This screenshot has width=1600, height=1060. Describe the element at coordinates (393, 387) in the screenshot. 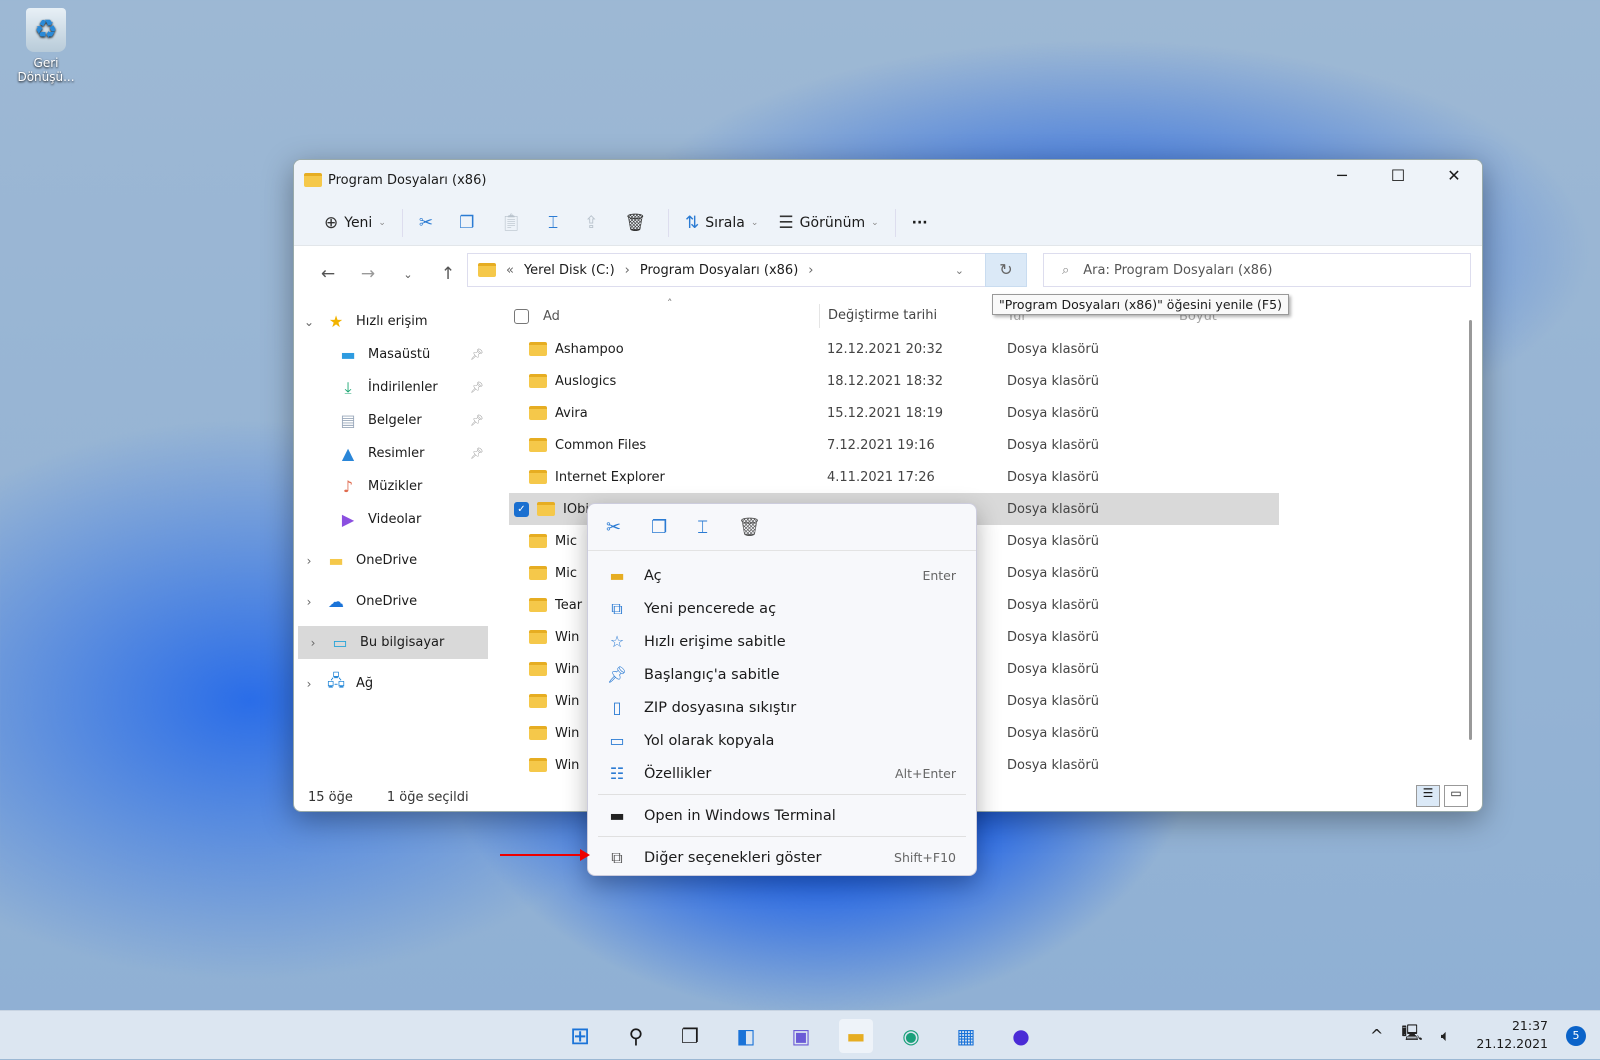

I see `sidebar-item: ⤓ İndirilenler 📌︎` at that location.